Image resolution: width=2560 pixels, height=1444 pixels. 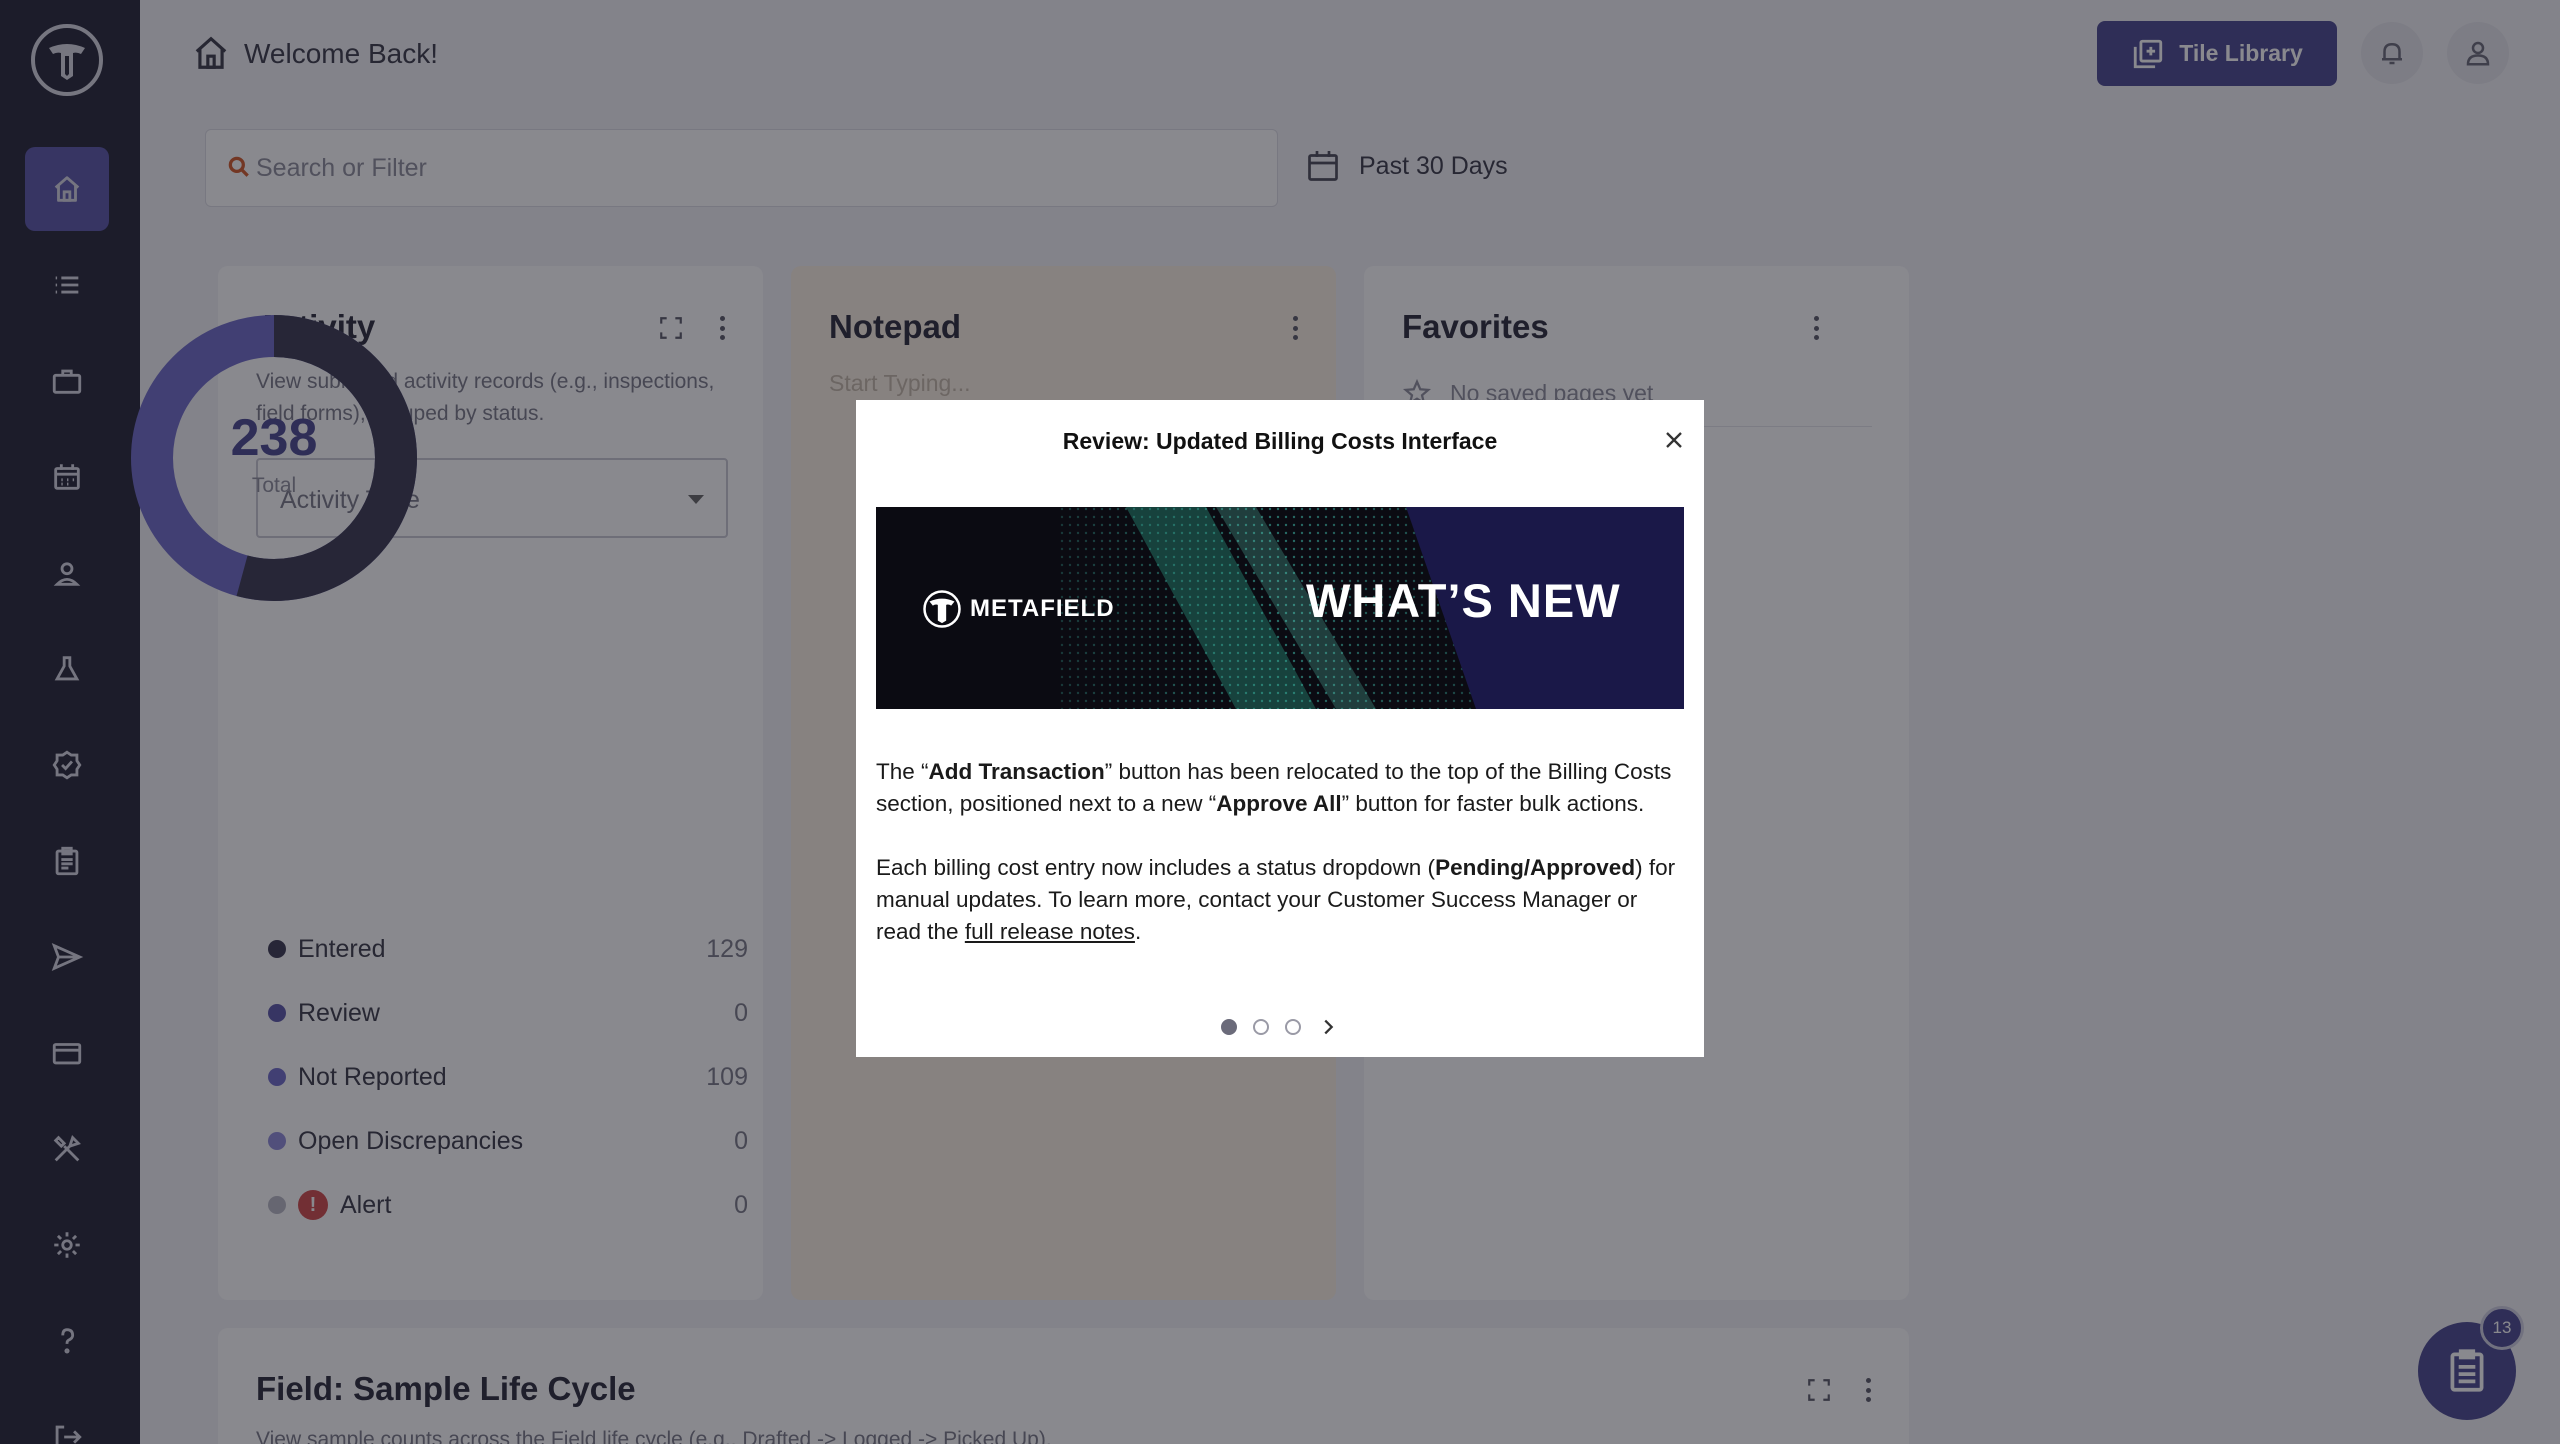 What do you see at coordinates (1328, 1027) in the screenshot?
I see `chevron-right-icon` at bounding box center [1328, 1027].